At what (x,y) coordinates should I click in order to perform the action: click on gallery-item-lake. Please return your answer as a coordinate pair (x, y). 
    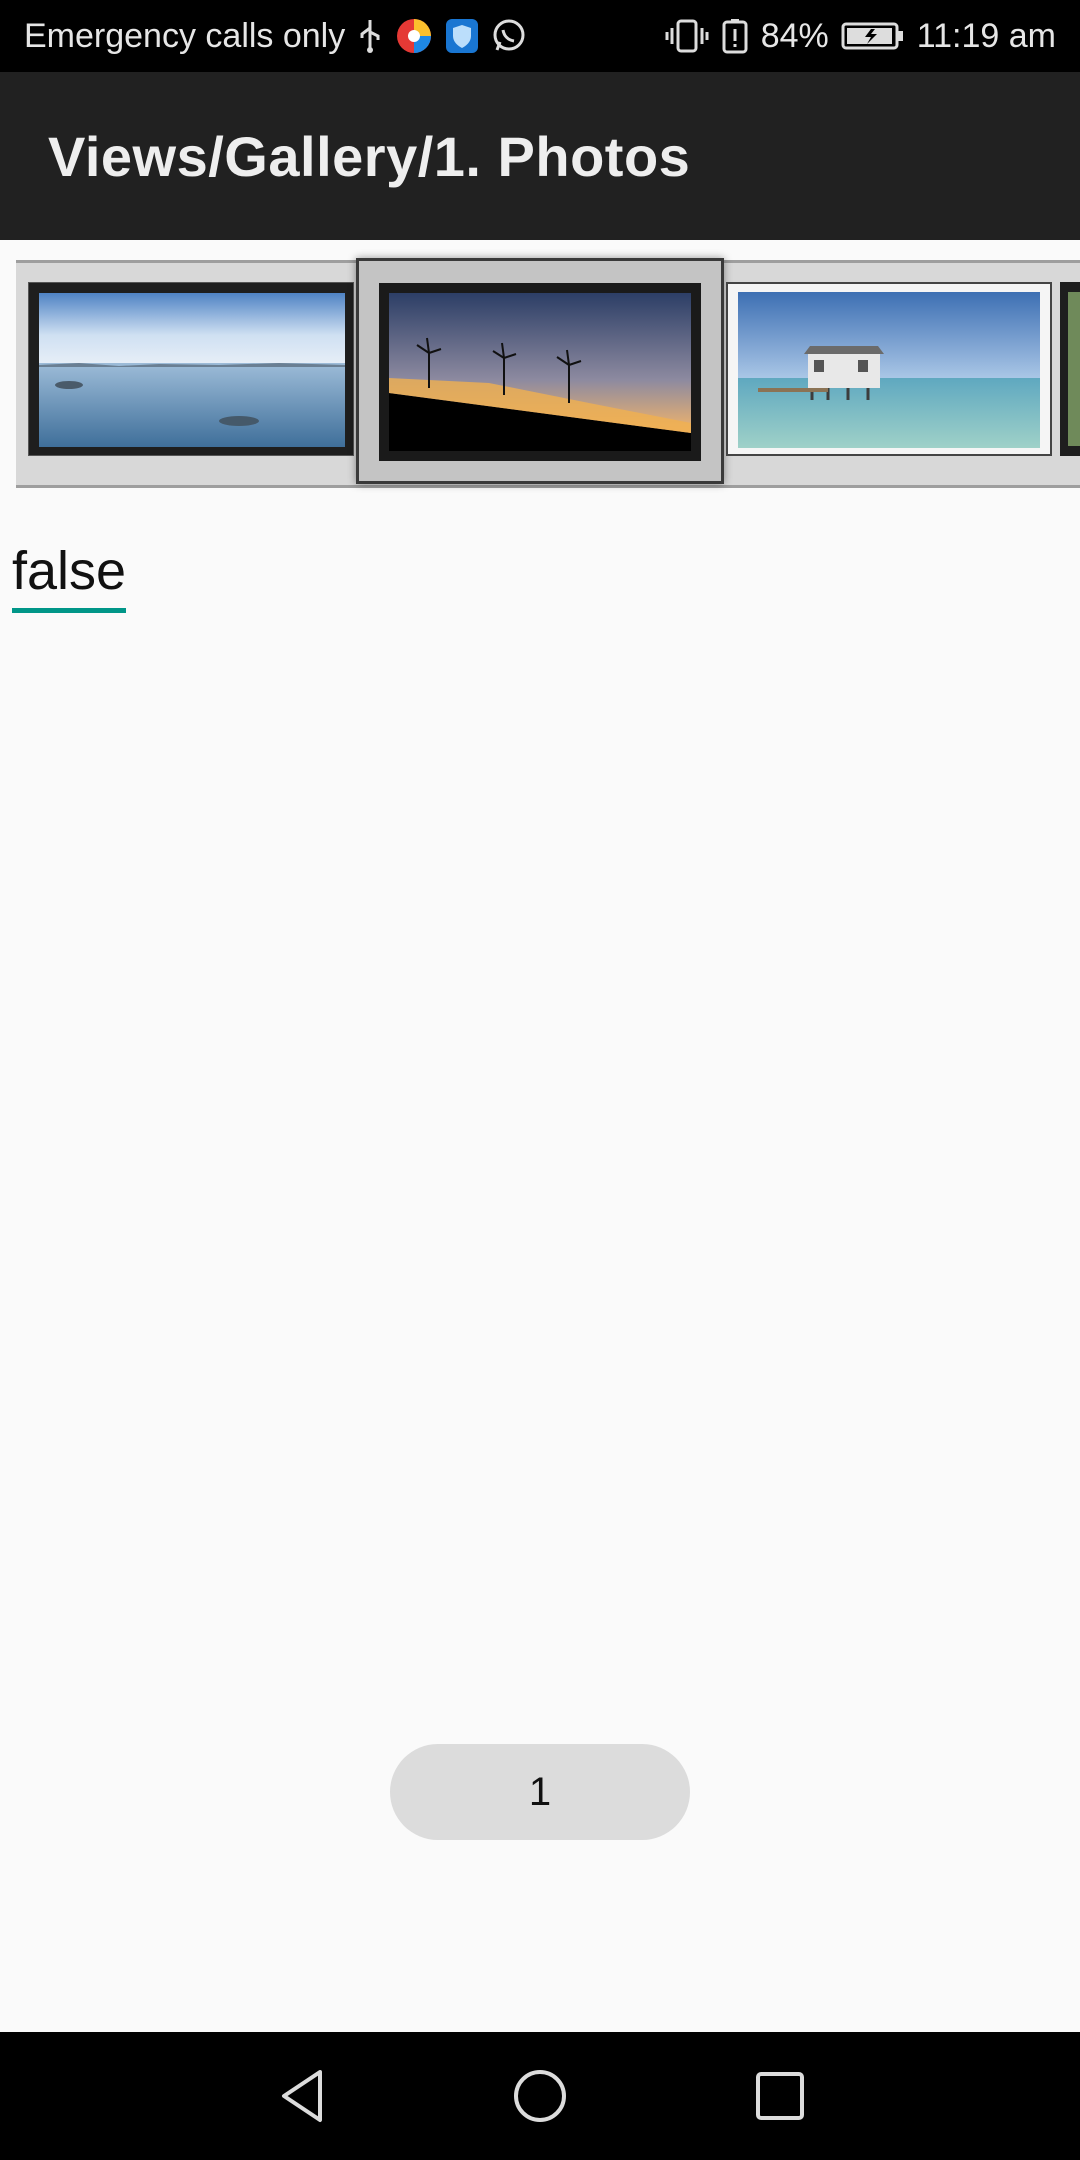
    Looking at the image, I should click on (191, 369).